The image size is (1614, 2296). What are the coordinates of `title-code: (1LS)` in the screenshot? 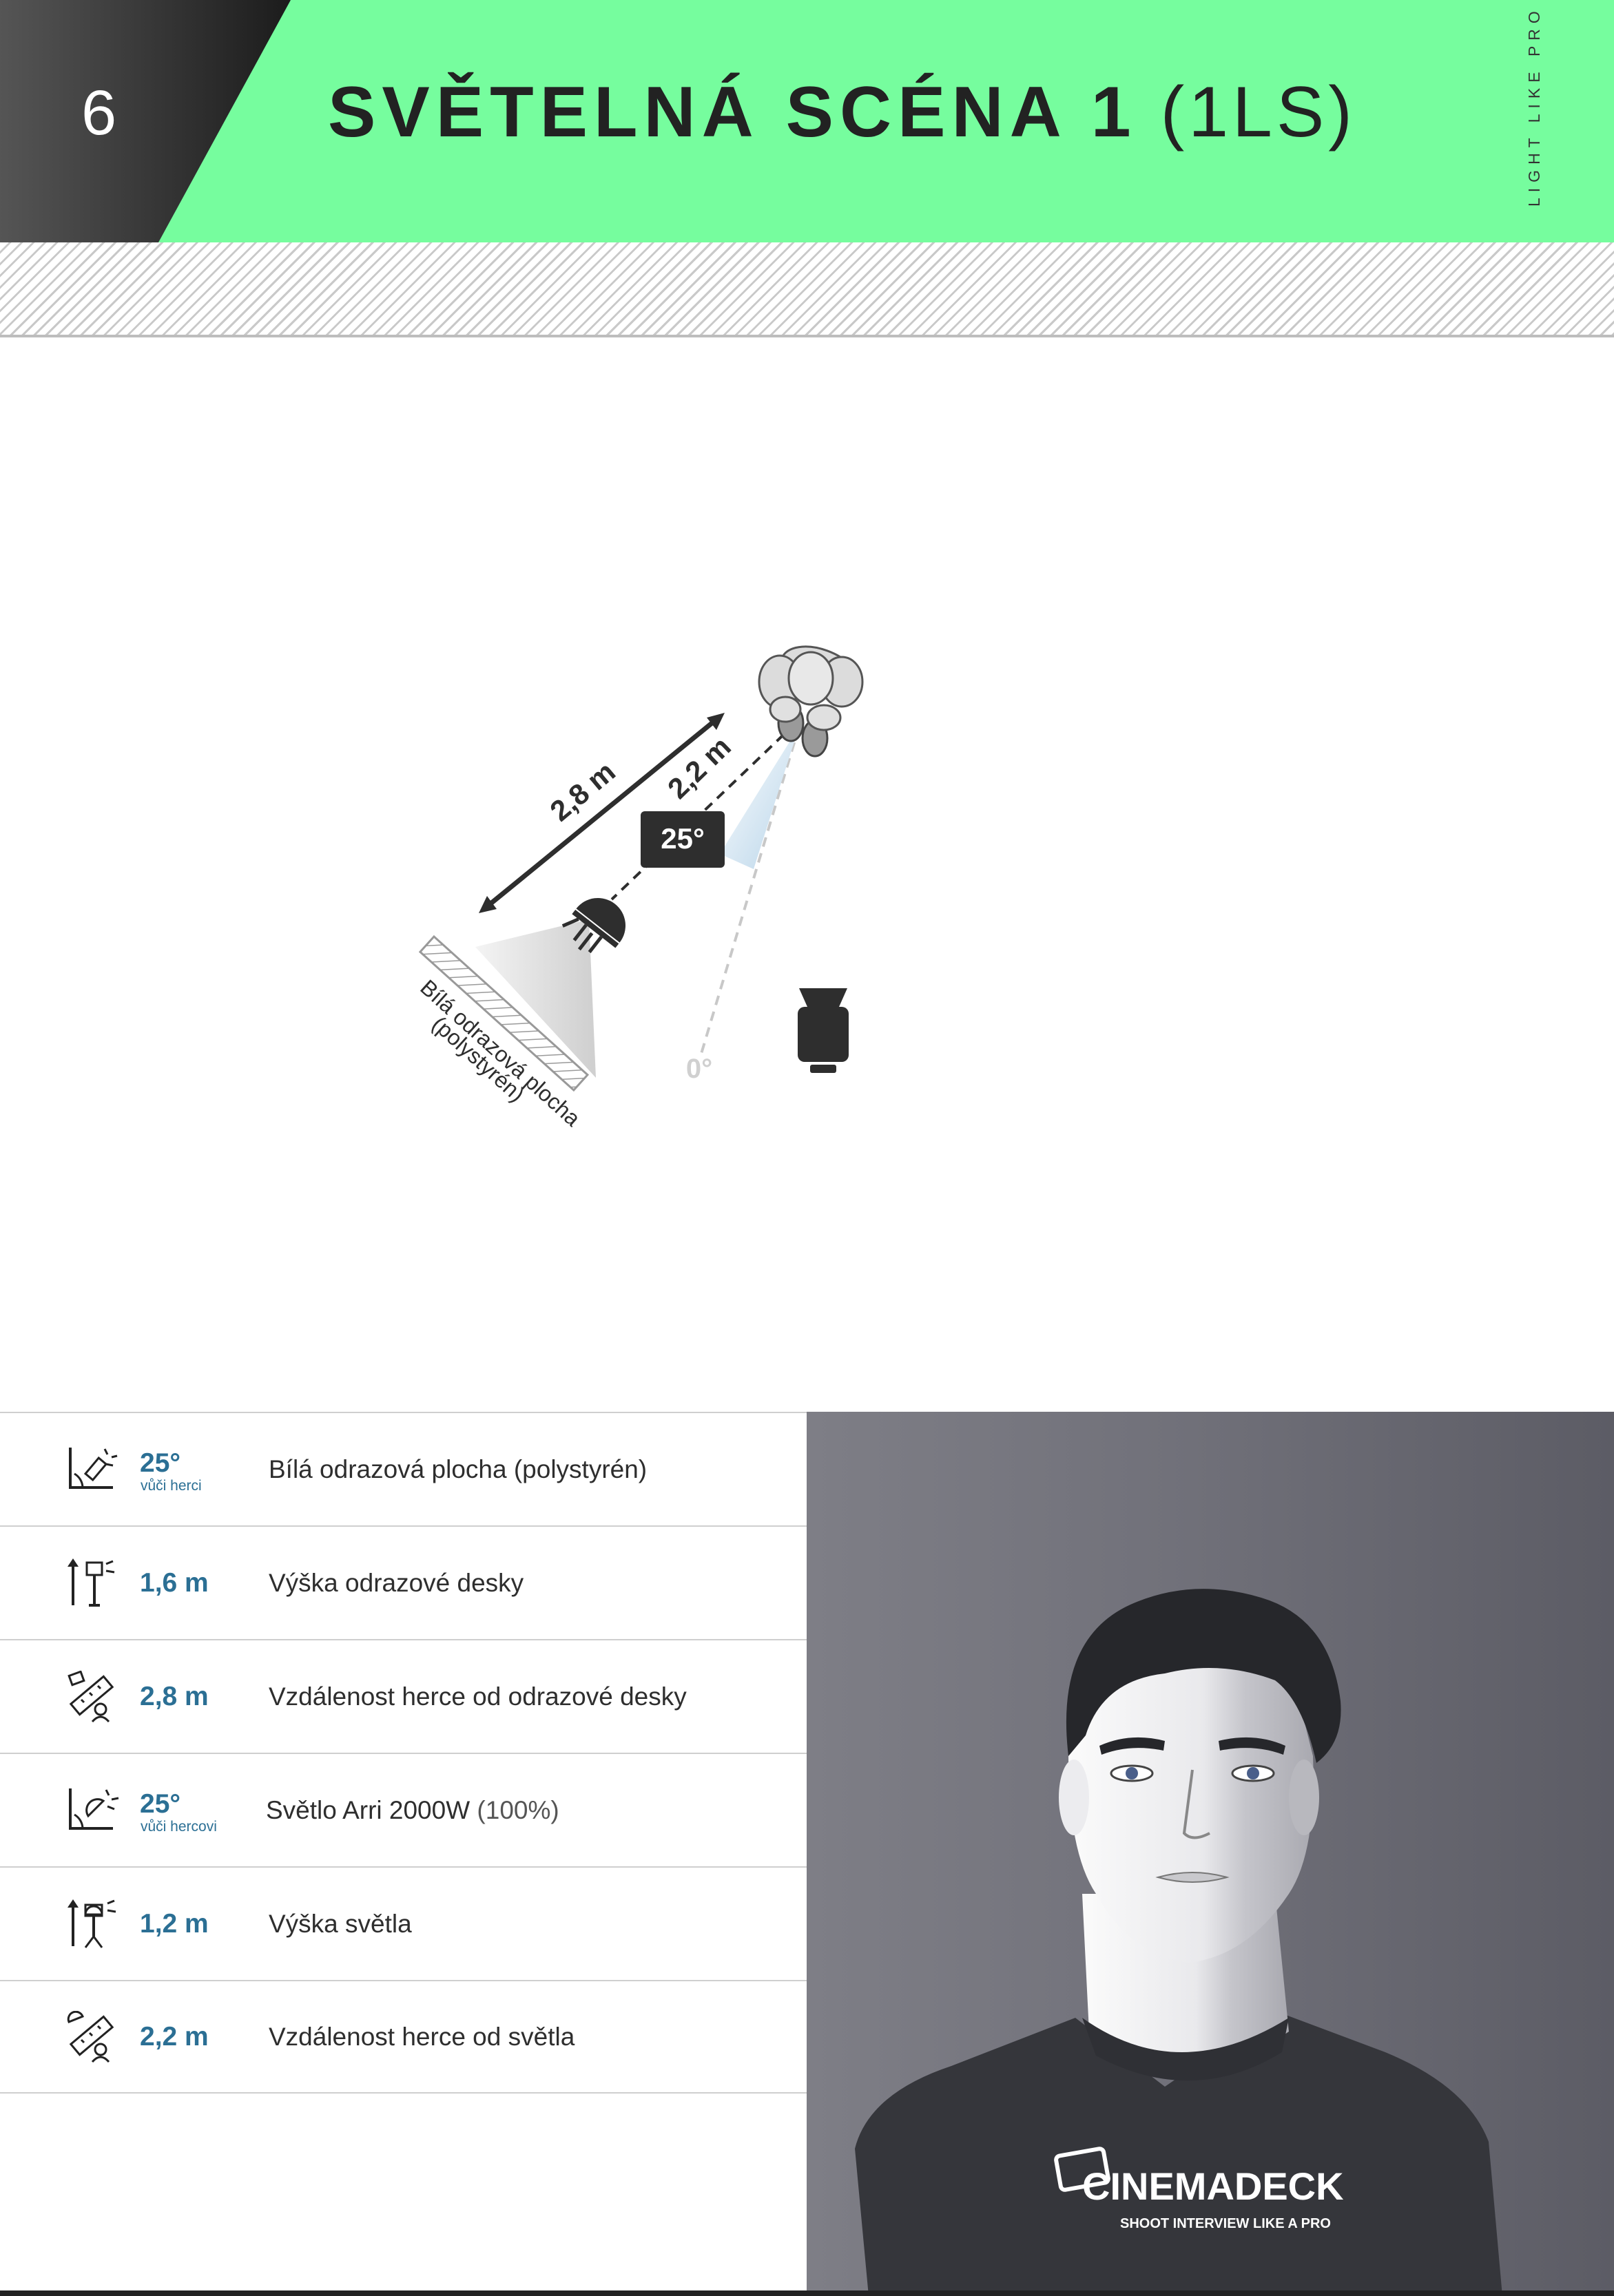 It's located at (1258, 112).